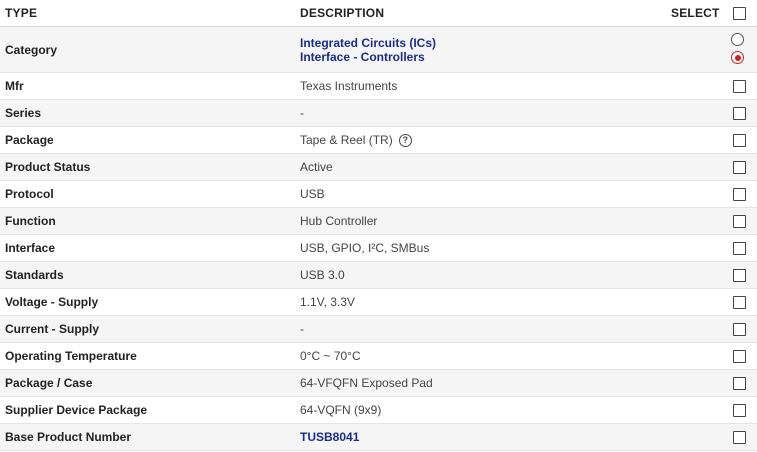 The width and height of the screenshot is (757, 452). Describe the element at coordinates (52, 302) in the screenshot. I see `row-type-label: Voltage - Supply` at that location.